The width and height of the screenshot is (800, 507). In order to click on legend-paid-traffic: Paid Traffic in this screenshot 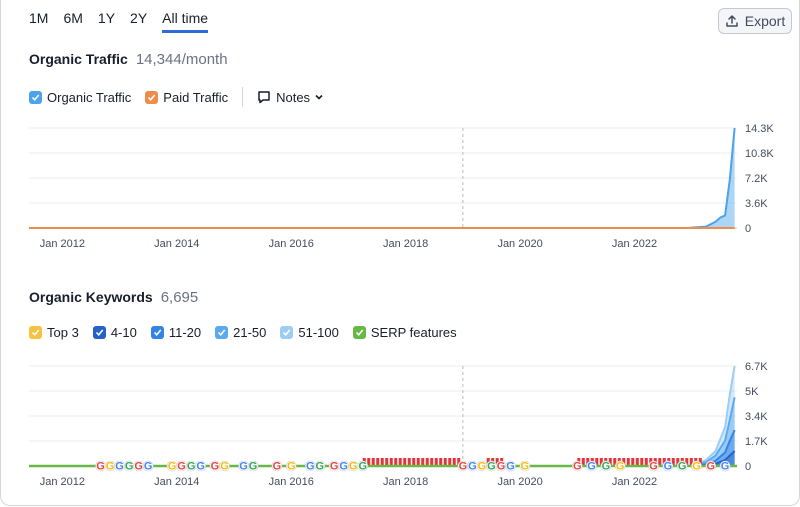, I will do `click(186, 97)`.